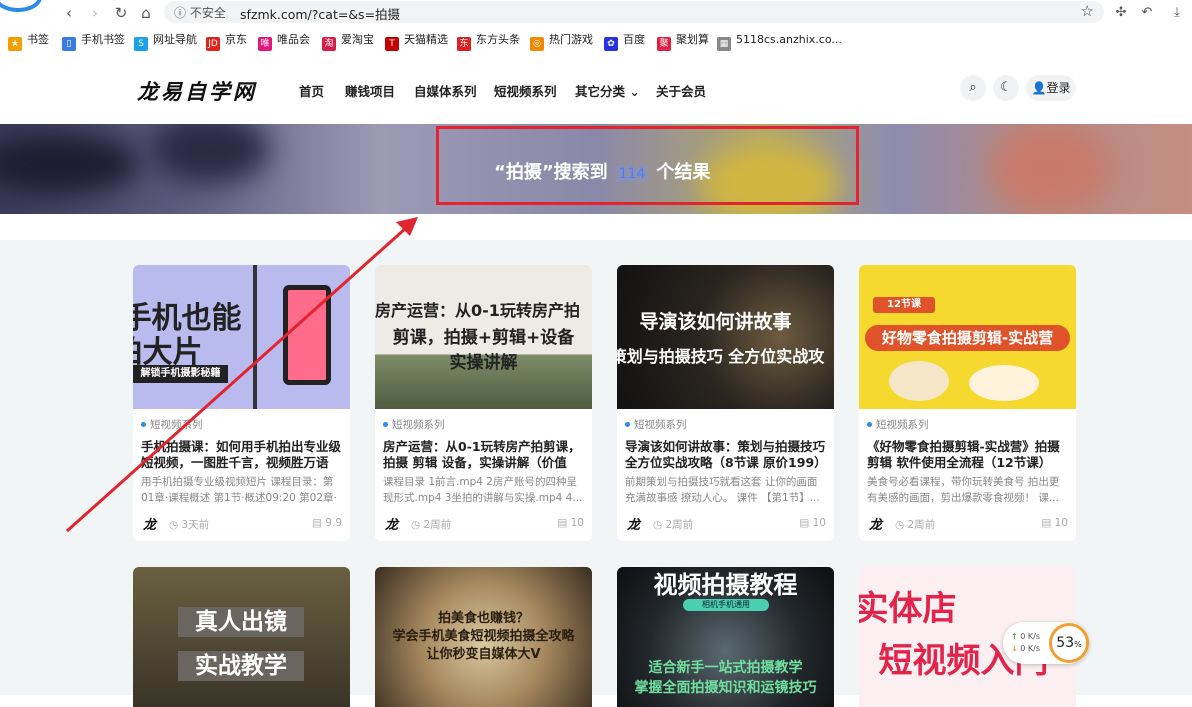  What do you see at coordinates (1065, 643) in the screenshot?
I see `usage-percent: 53` at bounding box center [1065, 643].